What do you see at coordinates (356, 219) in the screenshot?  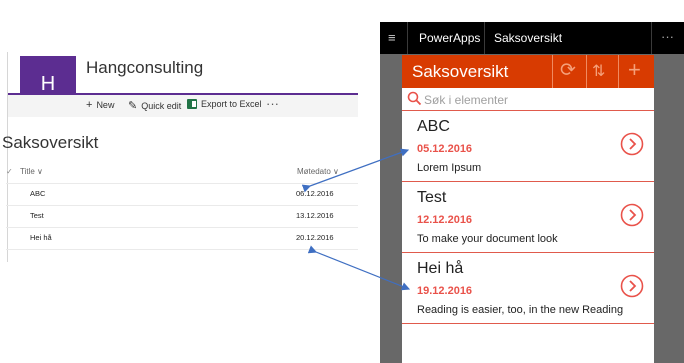 I see `annotation-arrows` at bounding box center [356, 219].